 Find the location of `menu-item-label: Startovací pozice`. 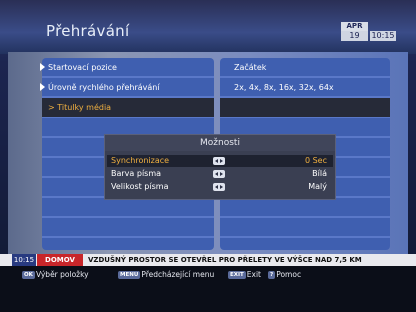

menu-item-label: Startovací pozice is located at coordinates (82, 67).